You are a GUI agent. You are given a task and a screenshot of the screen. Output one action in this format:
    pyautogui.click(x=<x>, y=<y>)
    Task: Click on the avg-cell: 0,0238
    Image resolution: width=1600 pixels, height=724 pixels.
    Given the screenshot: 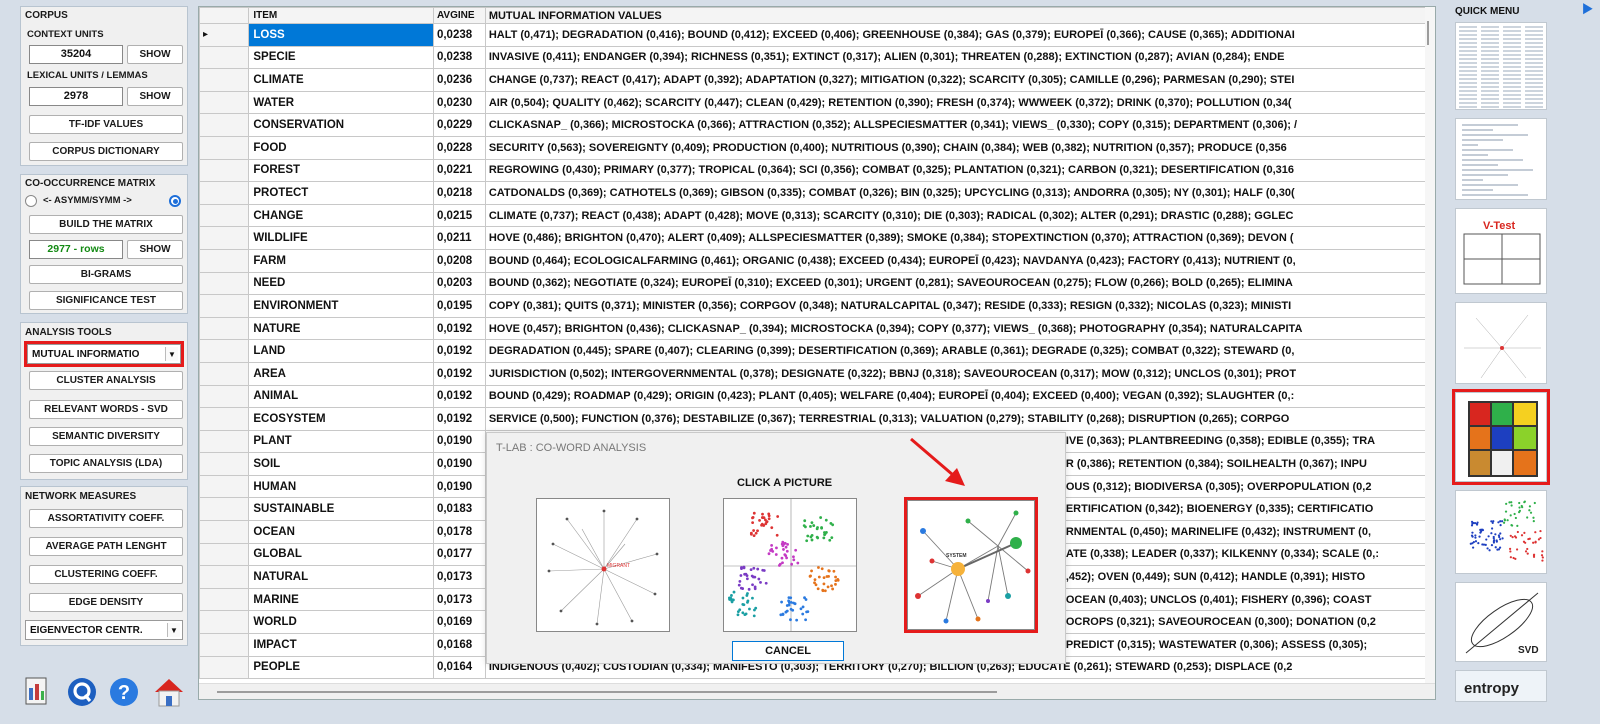 What is the action you would take?
    pyautogui.click(x=459, y=35)
    